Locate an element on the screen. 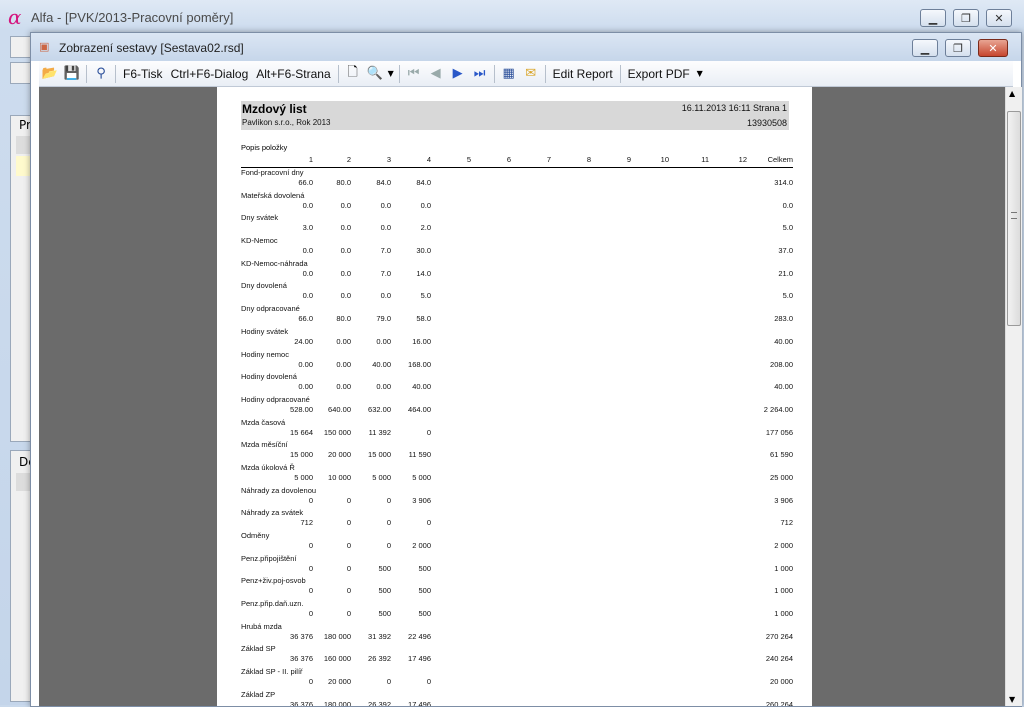 The width and height of the screenshot is (1024, 707). row-total: 240 264 is located at coordinates (779, 659).